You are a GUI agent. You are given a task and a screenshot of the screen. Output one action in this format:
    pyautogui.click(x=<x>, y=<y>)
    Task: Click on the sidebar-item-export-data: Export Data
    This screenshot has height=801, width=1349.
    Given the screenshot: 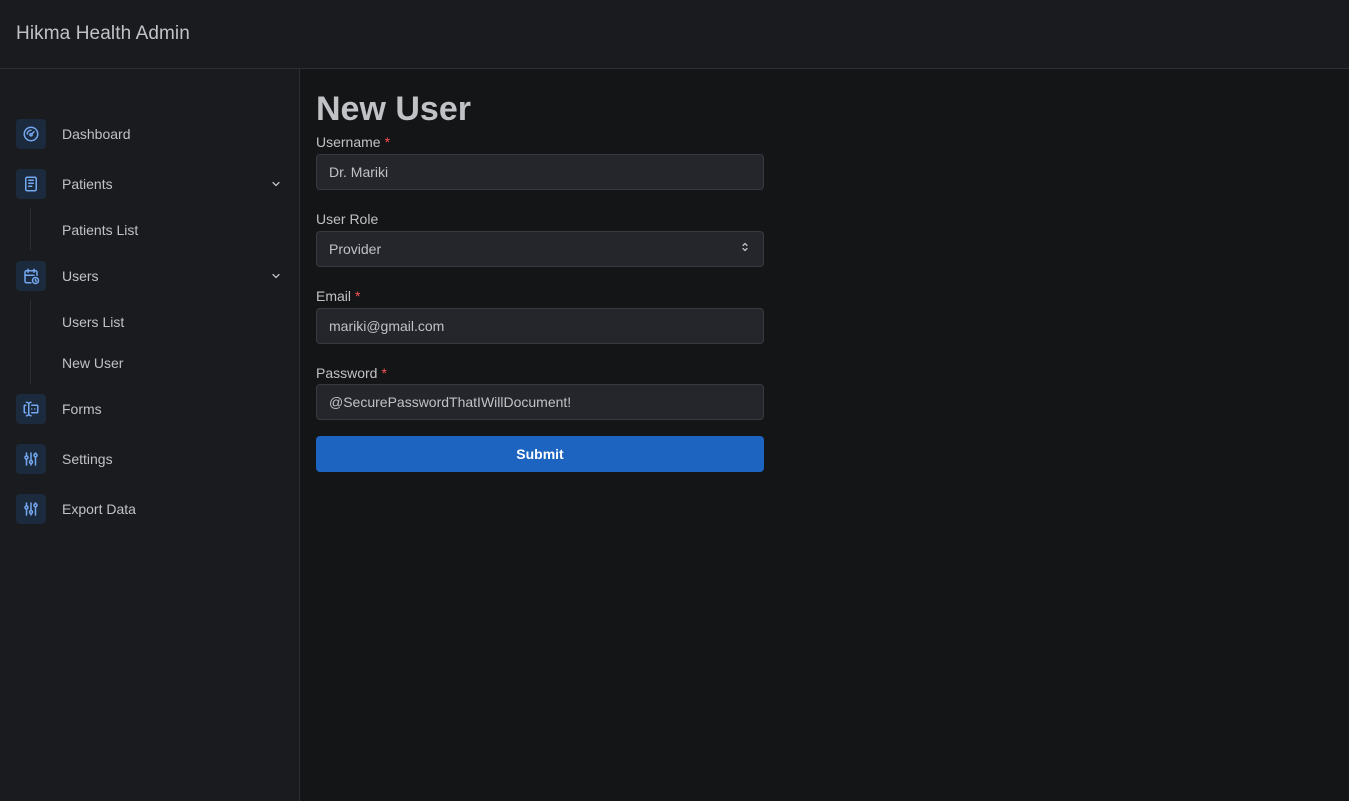 What is the action you would take?
    pyautogui.click(x=150, y=509)
    